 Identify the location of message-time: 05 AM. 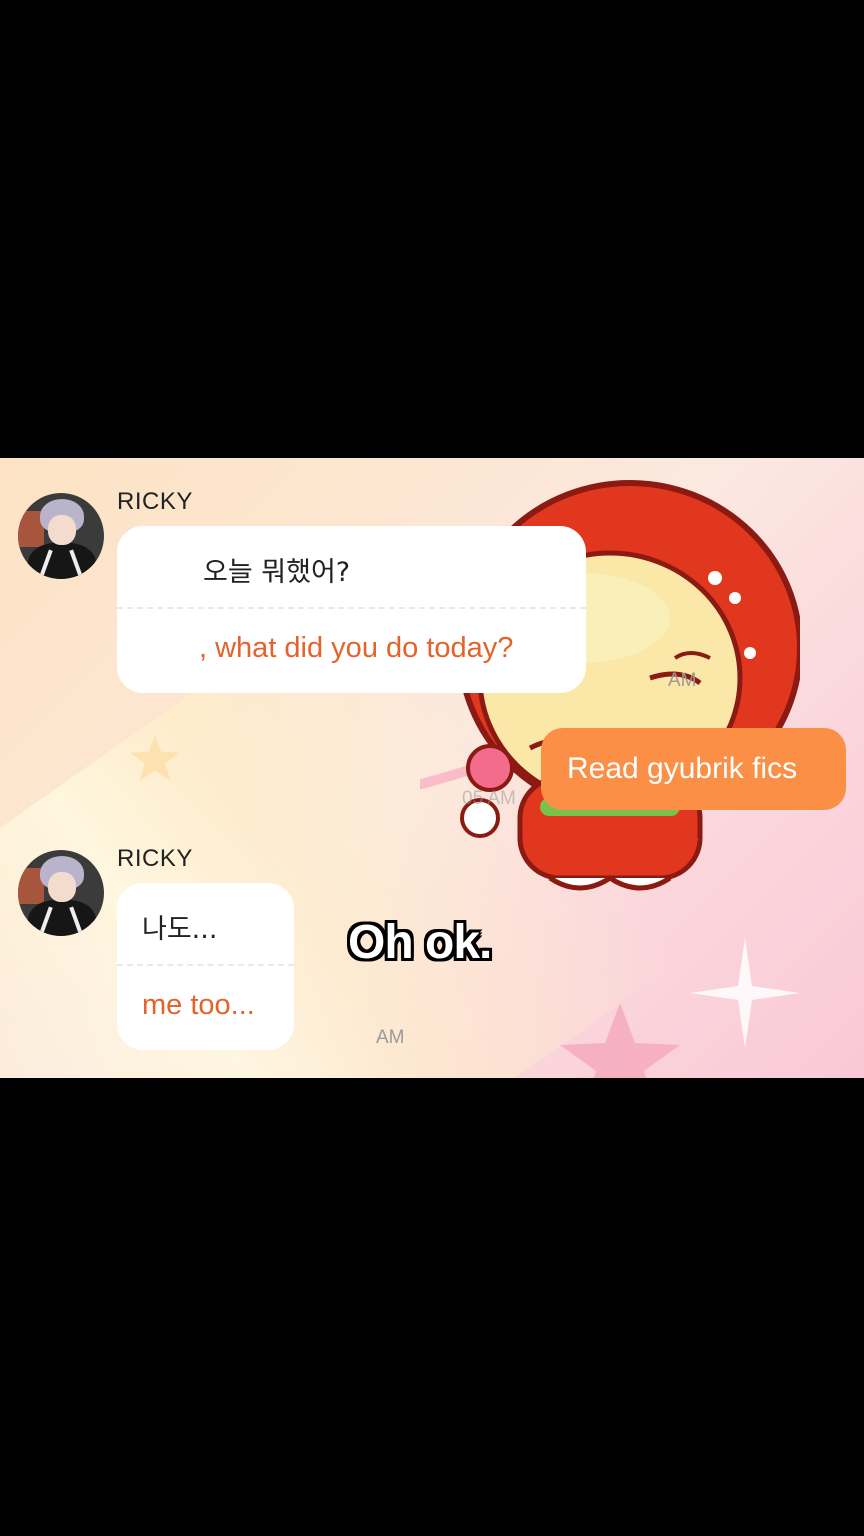
(489, 798).